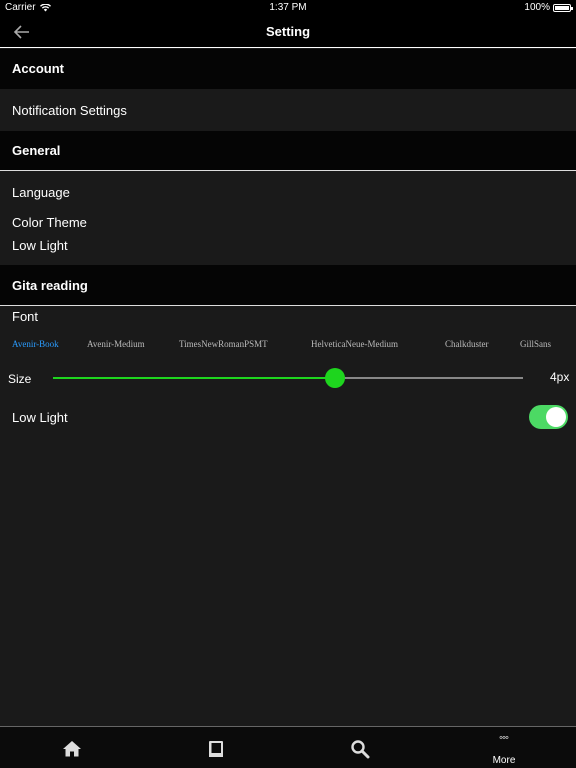 The height and width of the screenshot is (768, 576). Describe the element at coordinates (36, 150) in the screenshot. I see `section-title: General` at that location.